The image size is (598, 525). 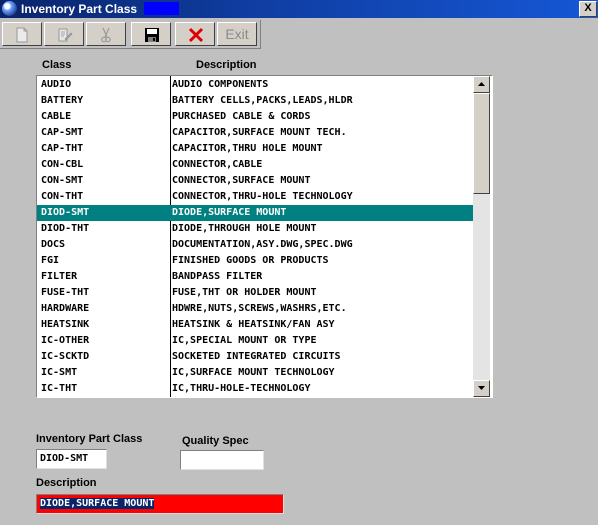 I want to click on edit-icon, so click(x=65, y=35).